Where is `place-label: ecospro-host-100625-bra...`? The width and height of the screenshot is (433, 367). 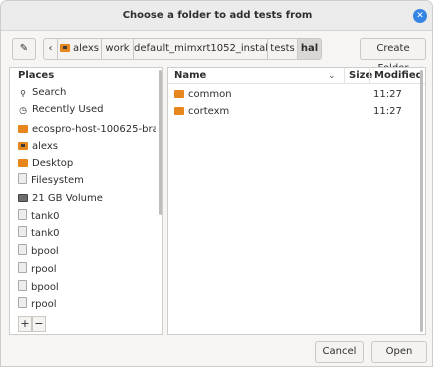 place-label: ecospro-host-100625-bra... is located at coordinates (94, 129).